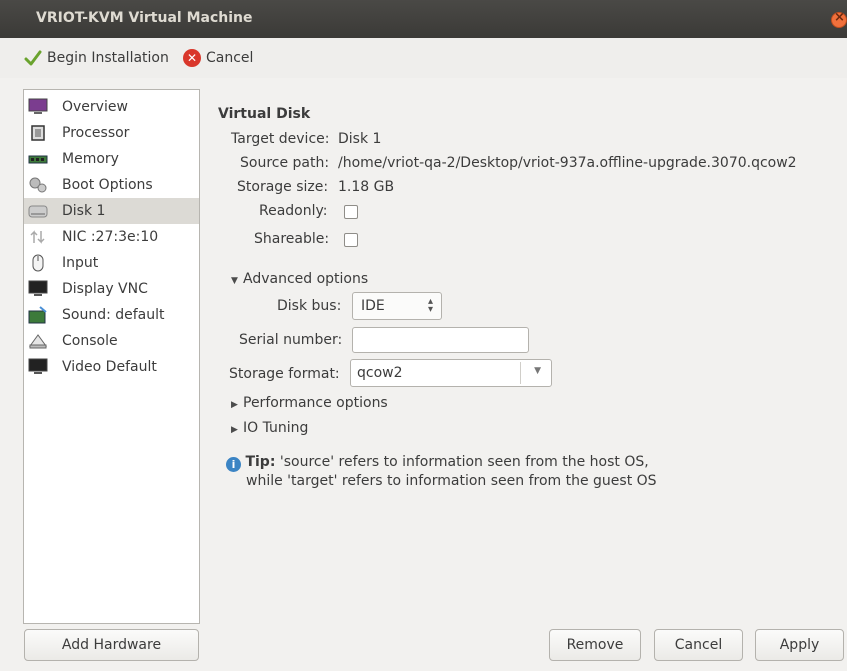  Describe the element at coordinates (360, 139) in the screenshot. I see `target-device-value: Disk 1` at that location.